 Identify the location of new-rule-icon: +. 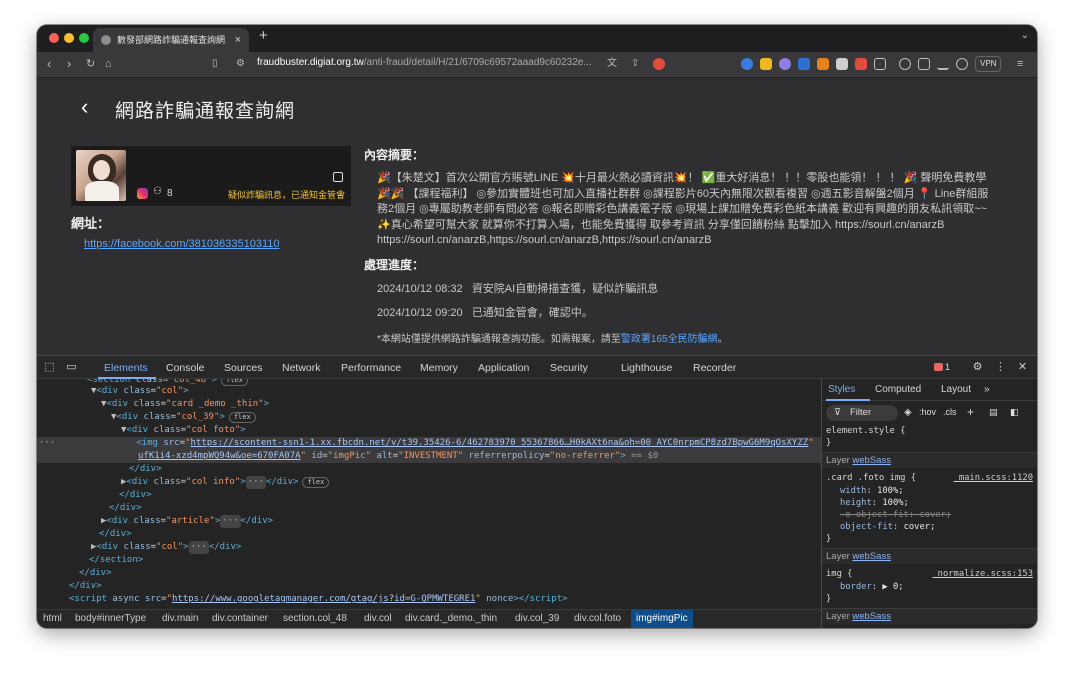
(970, 412).